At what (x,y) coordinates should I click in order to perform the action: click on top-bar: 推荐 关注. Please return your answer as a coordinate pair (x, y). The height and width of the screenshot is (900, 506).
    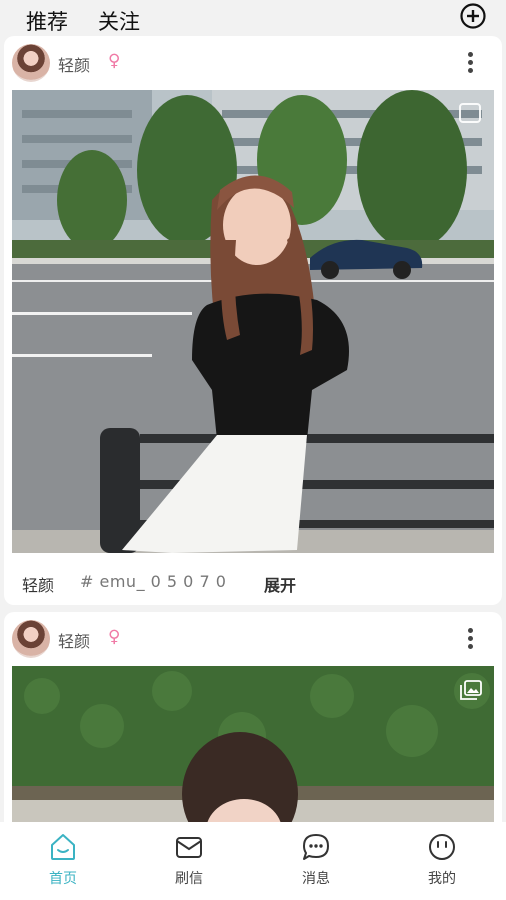
    Looking at the image, I should click on (253, 18).